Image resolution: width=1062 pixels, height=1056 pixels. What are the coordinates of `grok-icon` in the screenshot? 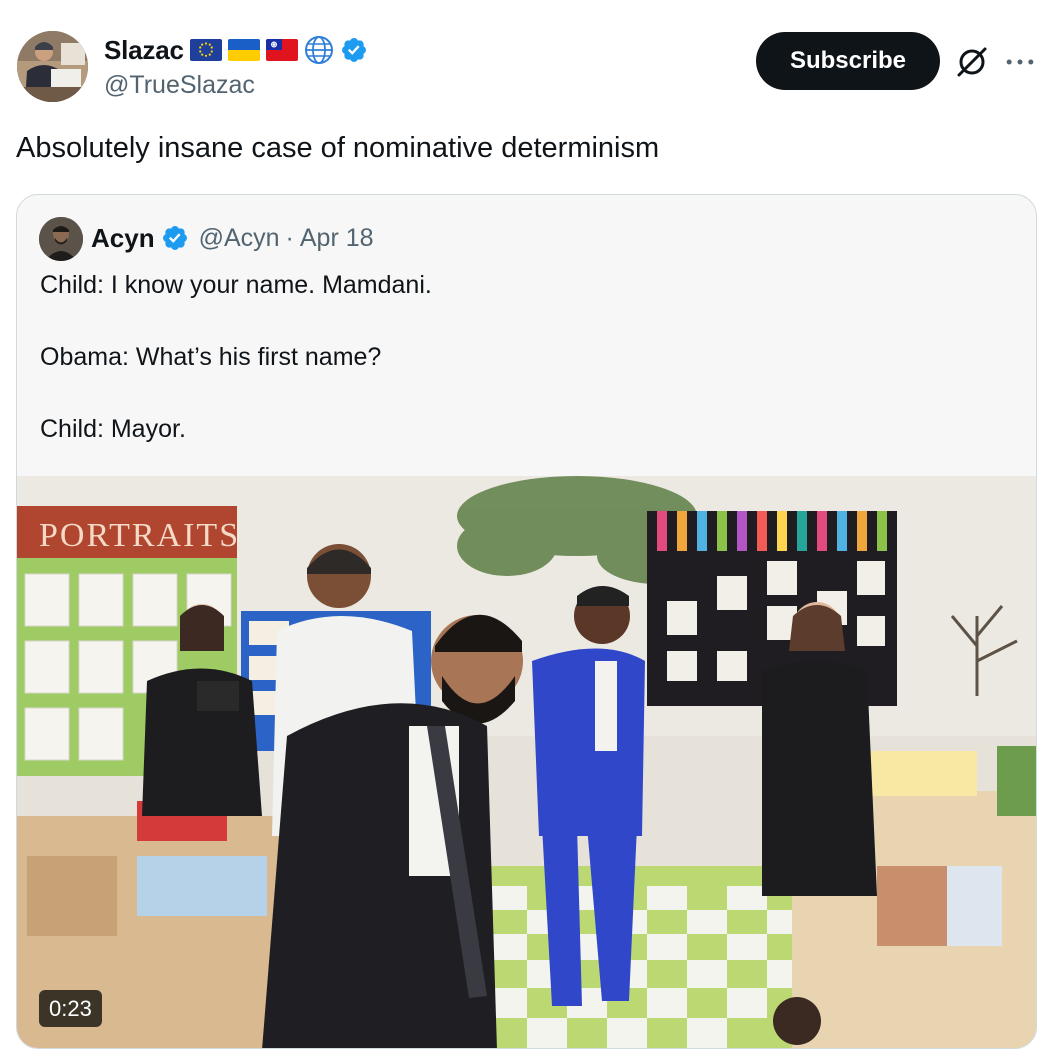 It's located at (972, 62).